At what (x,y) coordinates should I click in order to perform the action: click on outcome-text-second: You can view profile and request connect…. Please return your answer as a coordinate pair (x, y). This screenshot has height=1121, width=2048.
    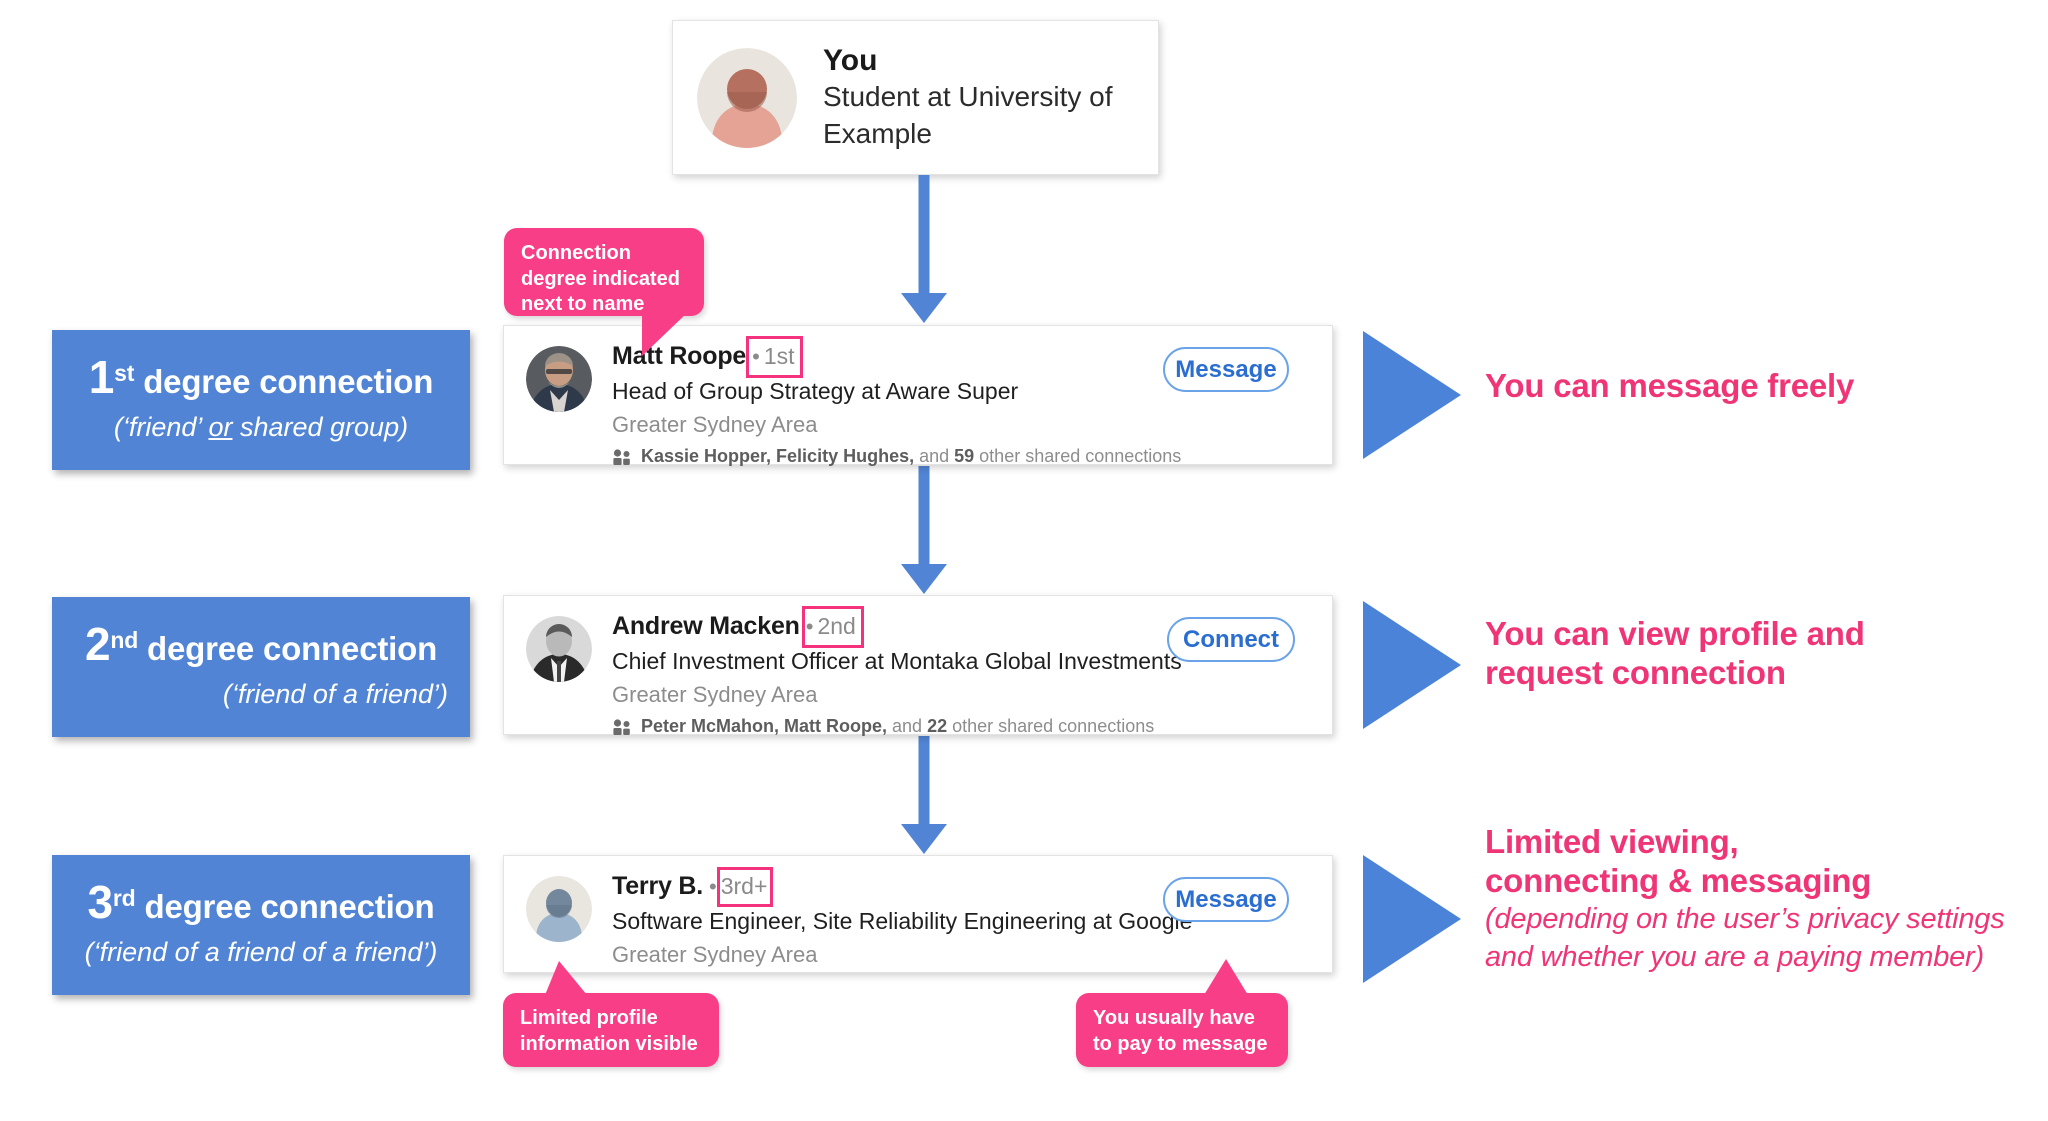
    Looking at the image, I should click on (1675, 654).